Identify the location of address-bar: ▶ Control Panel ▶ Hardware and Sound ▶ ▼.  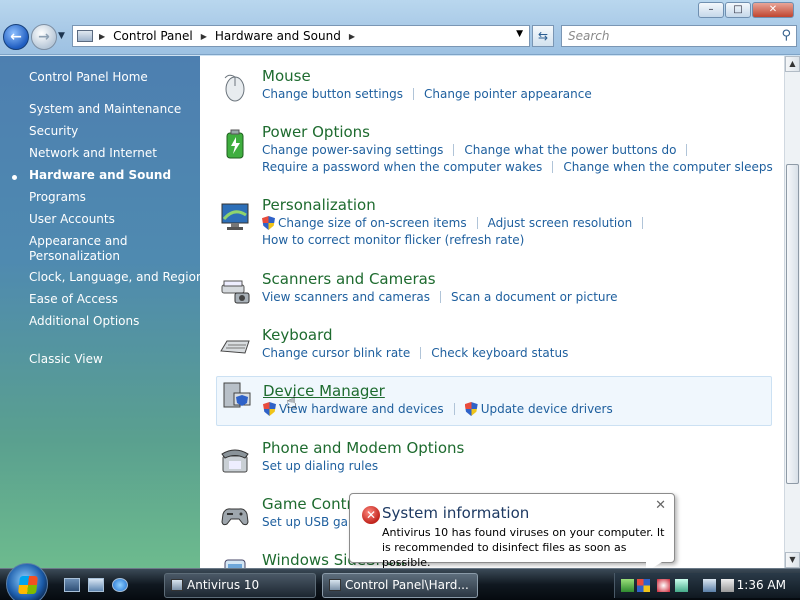
(301, 36).